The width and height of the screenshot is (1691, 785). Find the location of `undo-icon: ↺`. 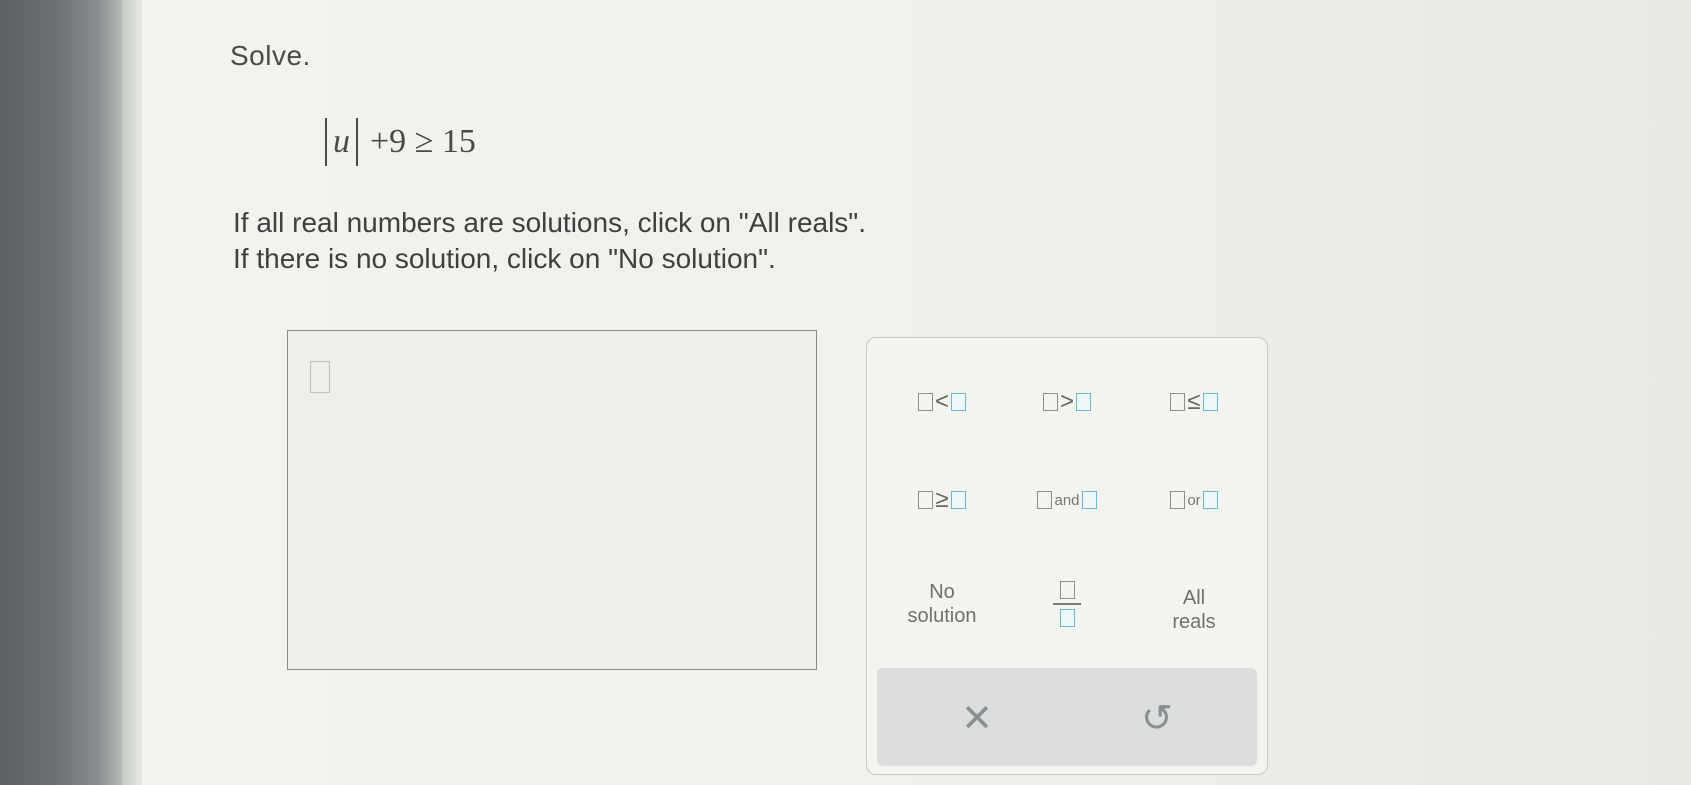

undo-icon: ↺ is located at coordinates (1157, 718).